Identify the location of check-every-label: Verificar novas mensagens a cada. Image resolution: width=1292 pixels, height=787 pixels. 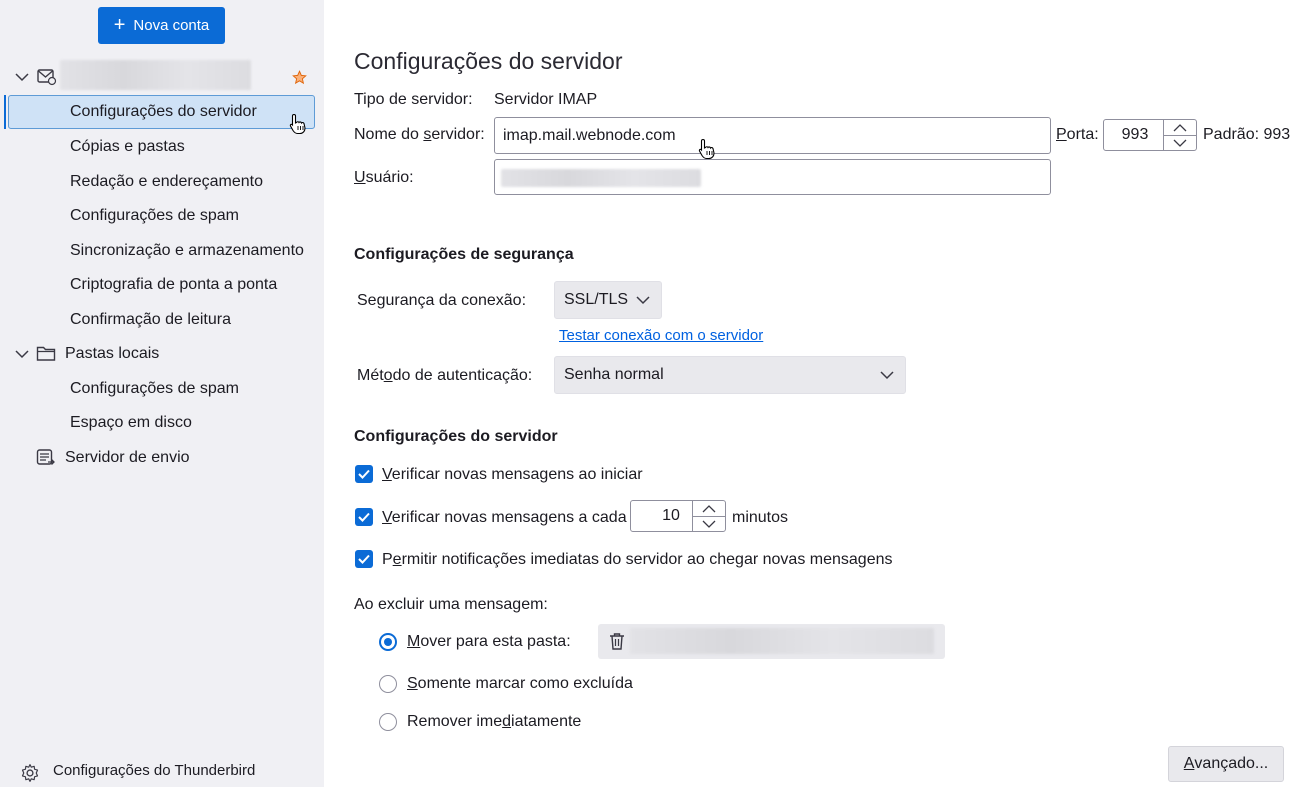
(504, 518).